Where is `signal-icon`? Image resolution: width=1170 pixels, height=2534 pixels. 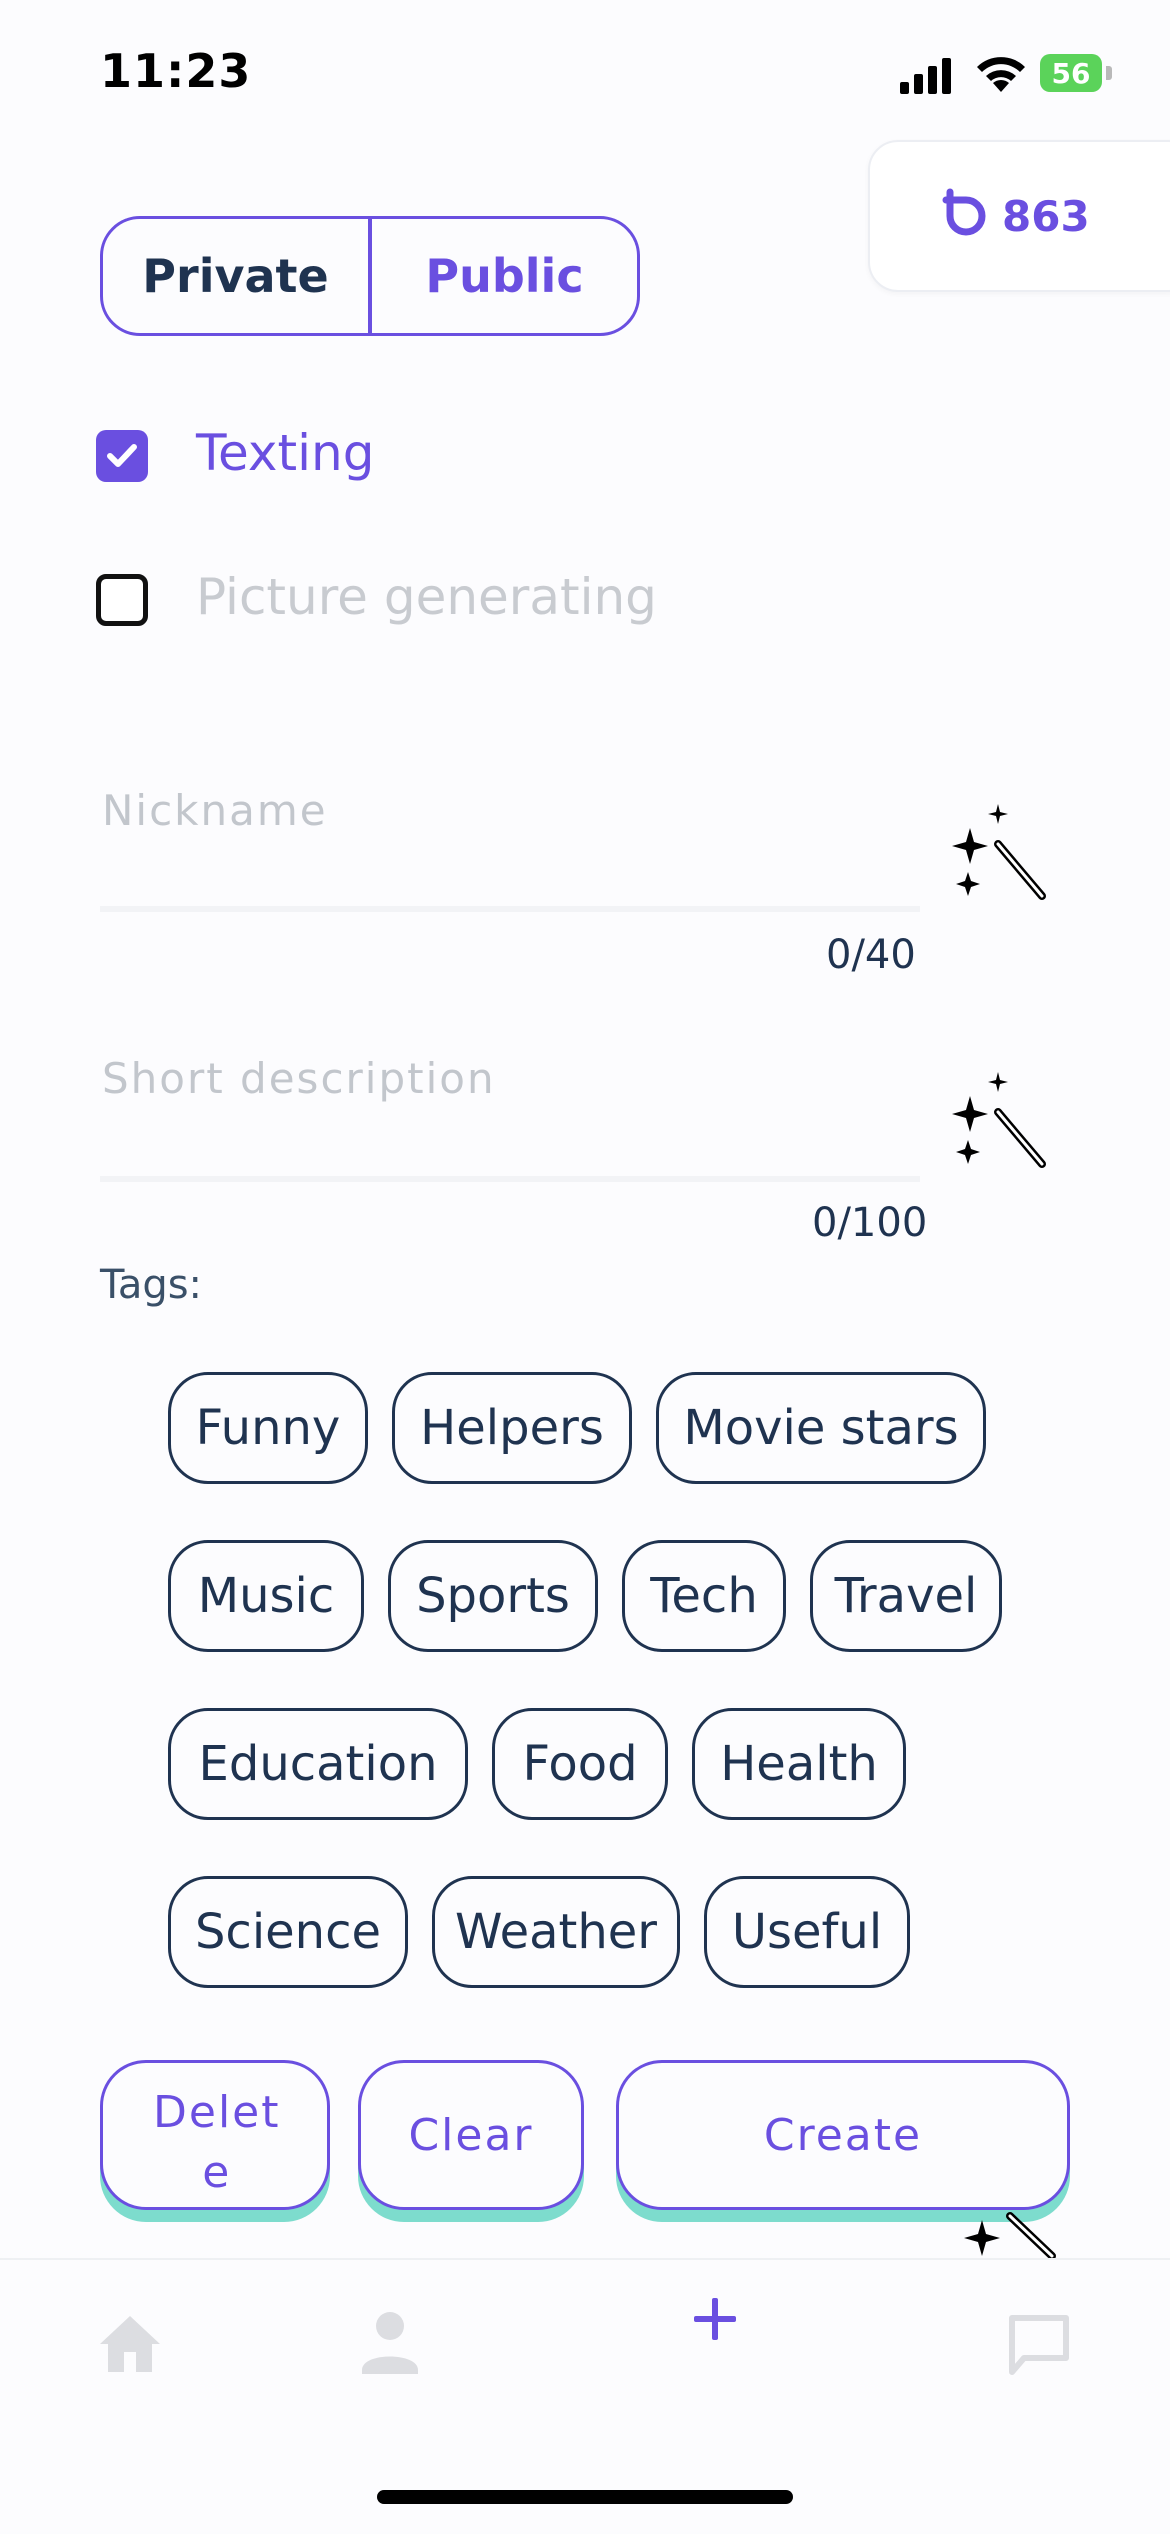
signal-icon is located at coordinates (925, 76).